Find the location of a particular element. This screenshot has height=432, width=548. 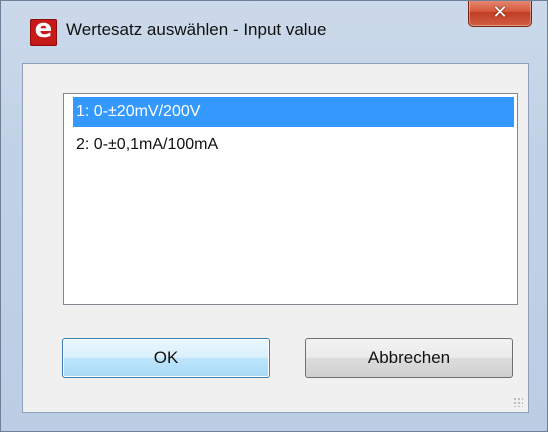

resize-grip-icon is located at coordinates (518, 402).